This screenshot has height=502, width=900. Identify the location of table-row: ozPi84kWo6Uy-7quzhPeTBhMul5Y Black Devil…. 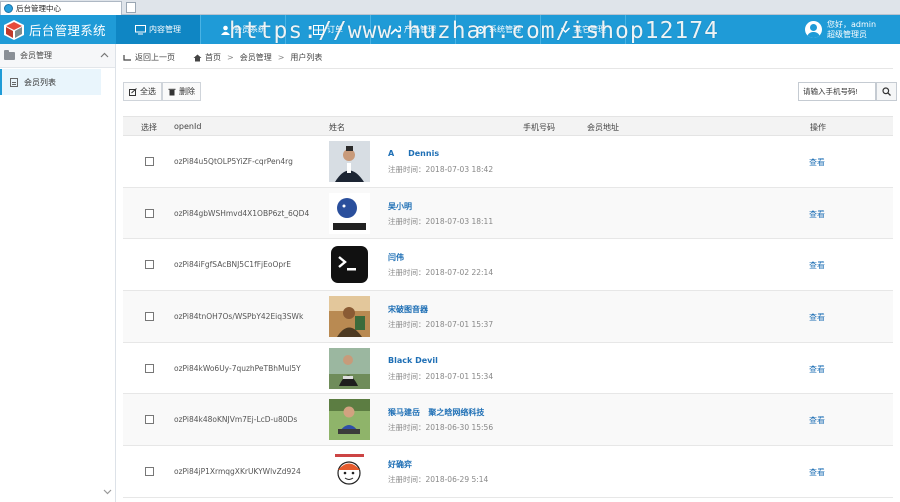
(508, 369).